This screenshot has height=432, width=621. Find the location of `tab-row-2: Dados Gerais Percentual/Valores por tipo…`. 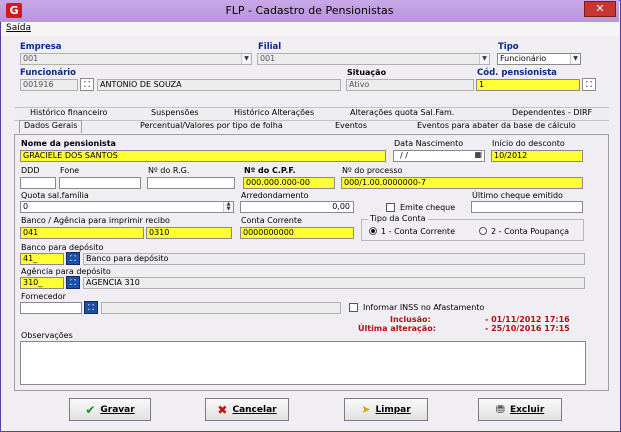

tab-row-2: Dados Gerais Percentual/Valores por tipo… is located at coordinates (311, 126).